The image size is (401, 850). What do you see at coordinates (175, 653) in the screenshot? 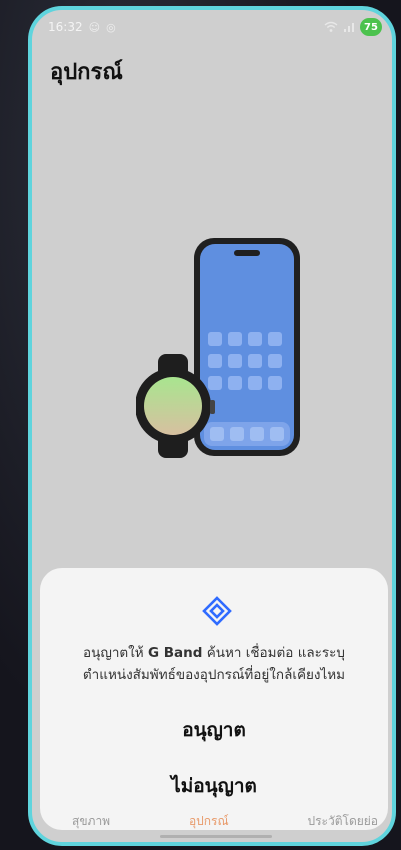
I see `app-name: G Band` at bounding box center [175, 653].